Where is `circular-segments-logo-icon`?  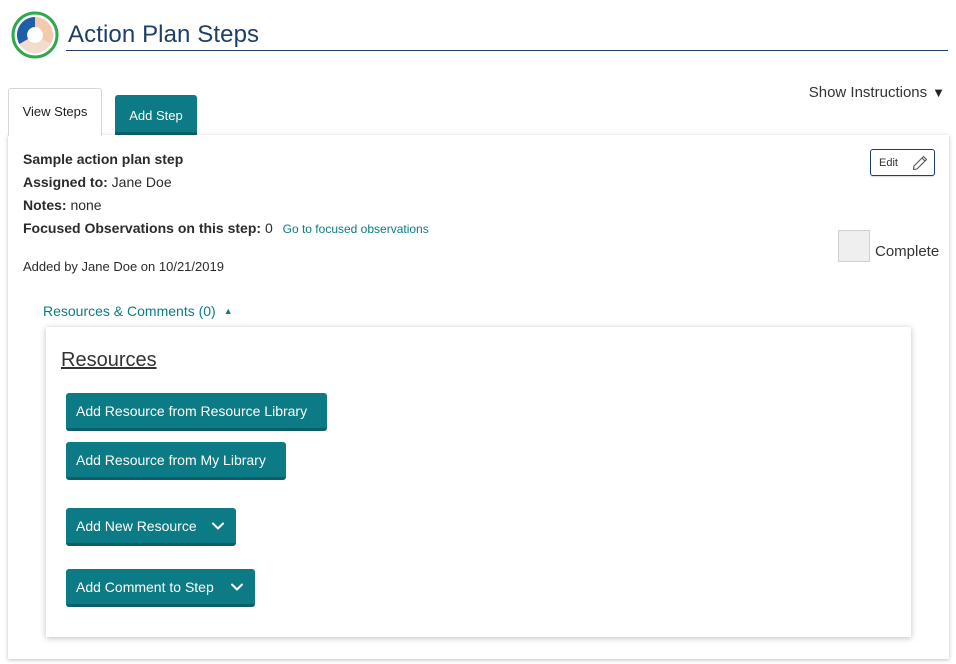 circular-segments-logo-icon is located at coordinates (35, 35).